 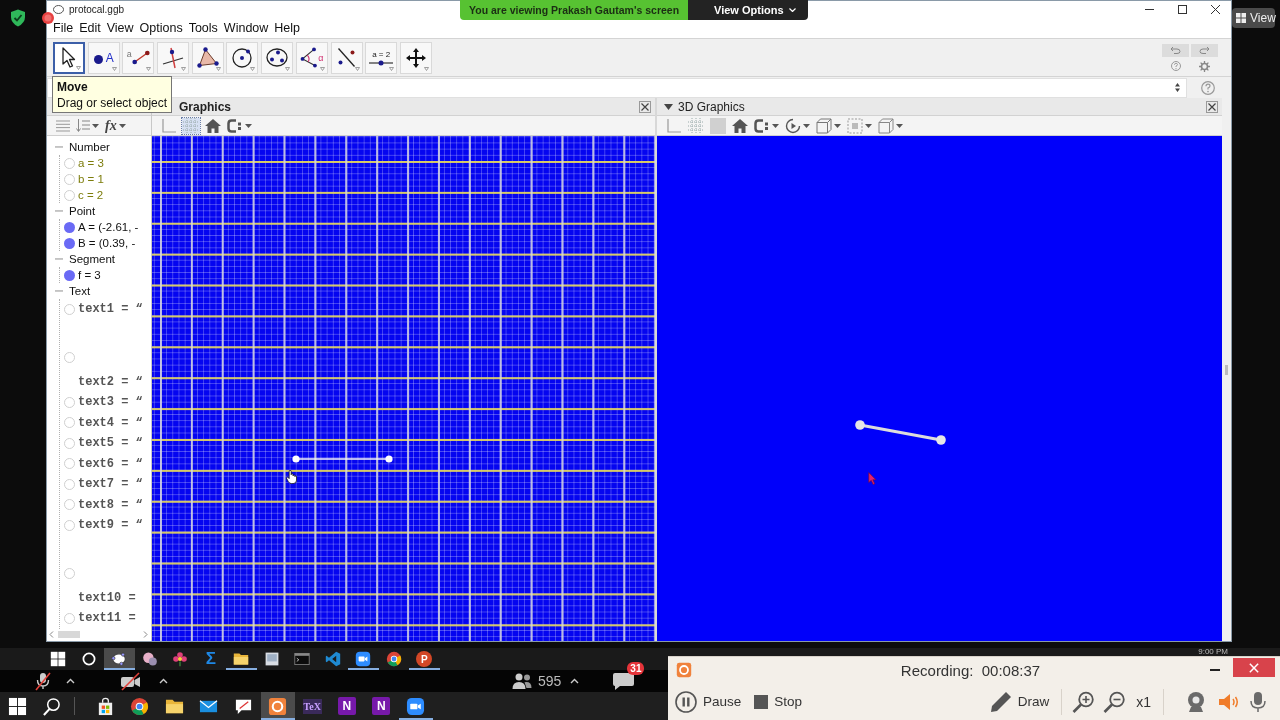 I want to click on circle-three-tool, so click(x=277, y=57).